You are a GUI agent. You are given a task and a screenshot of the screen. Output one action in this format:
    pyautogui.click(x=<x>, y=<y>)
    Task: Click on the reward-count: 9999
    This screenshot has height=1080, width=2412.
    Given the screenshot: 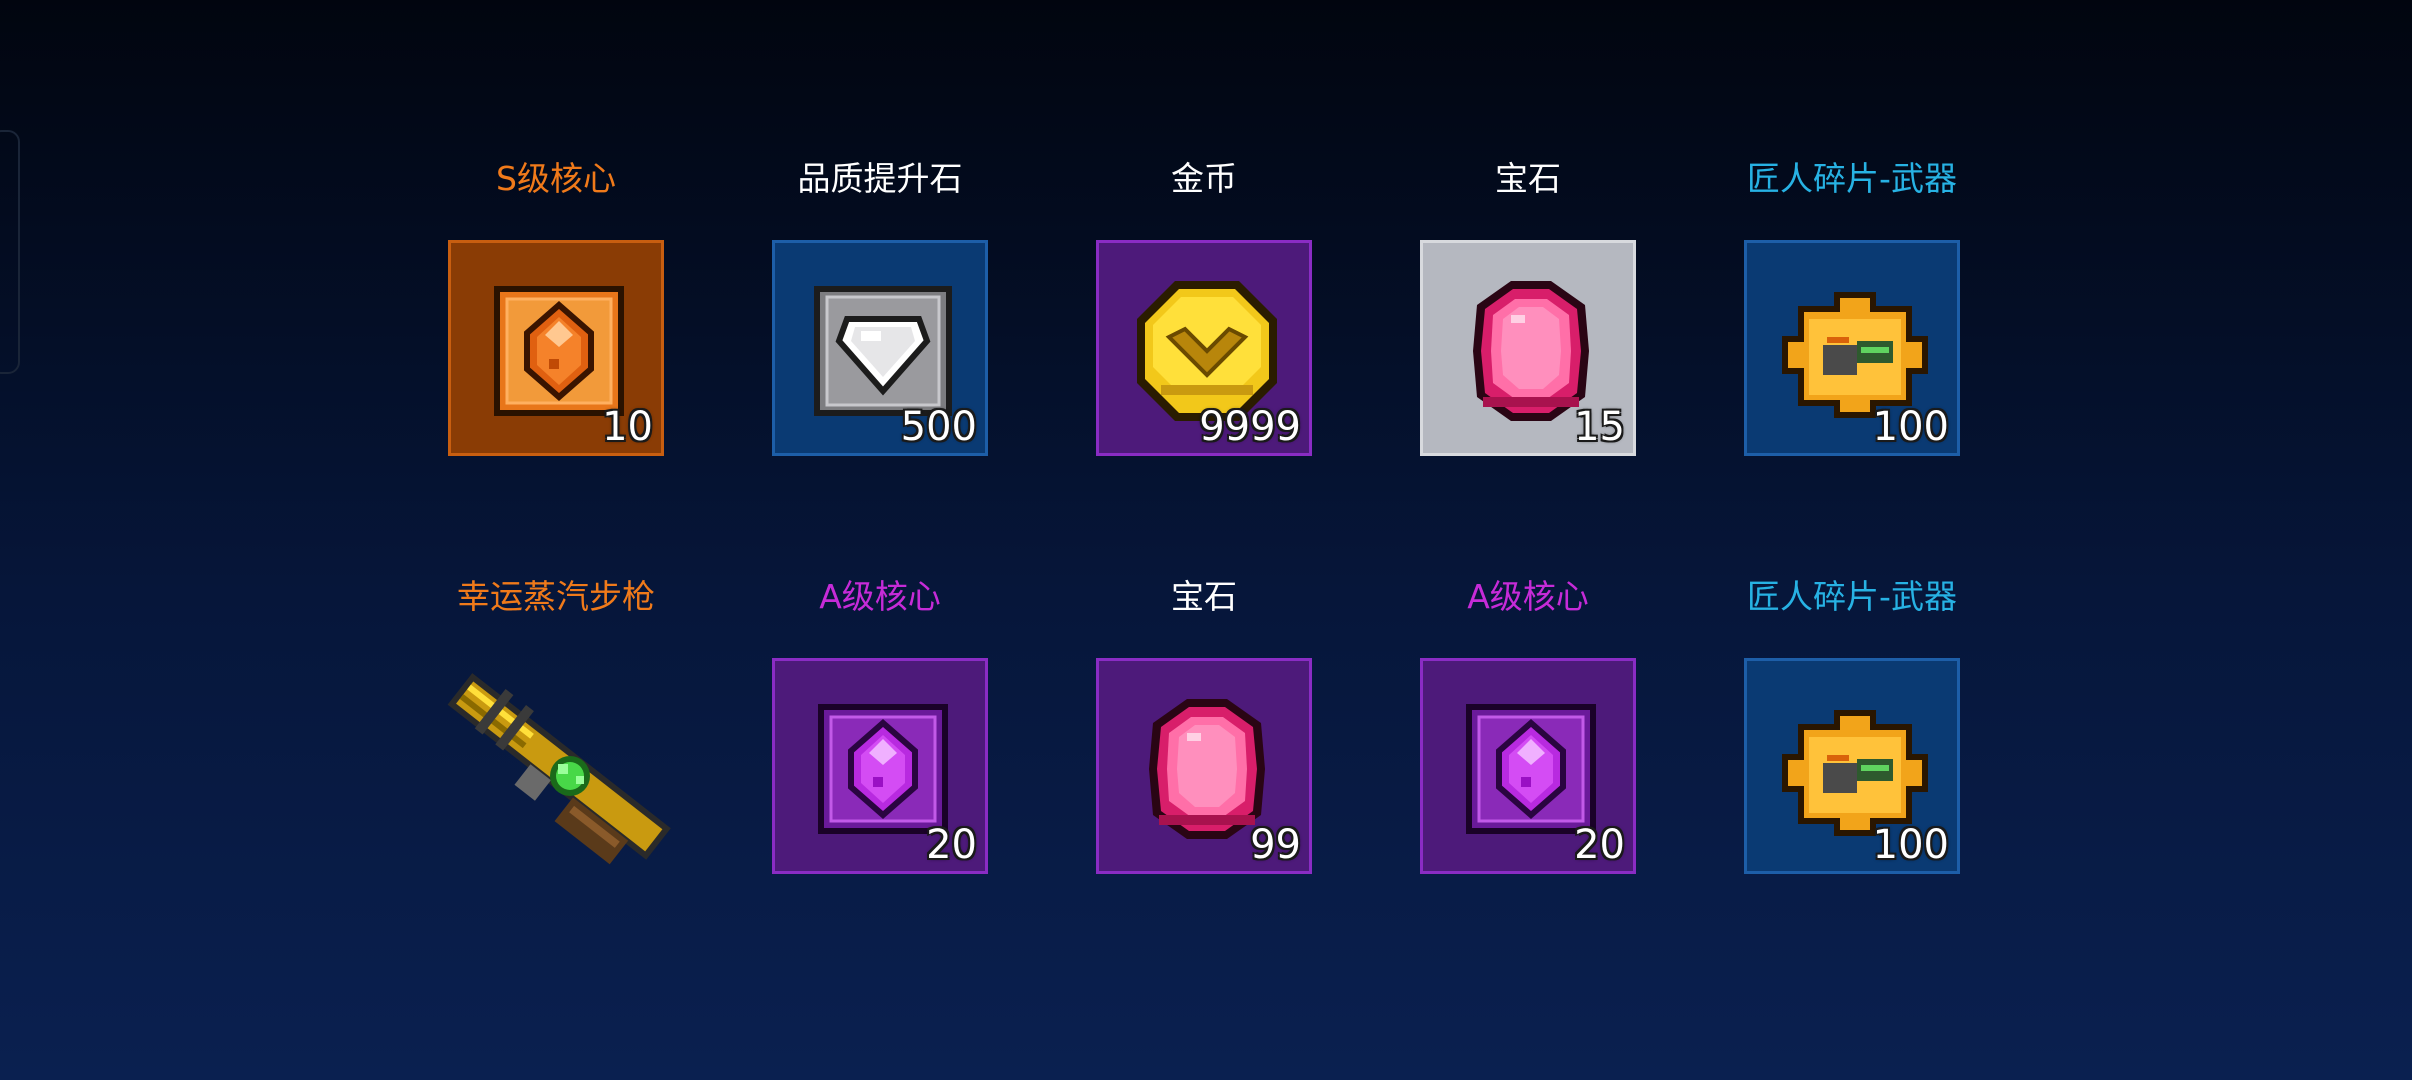 What is the action you would take?
    pyautogui.click(x=1250, y=427)
    